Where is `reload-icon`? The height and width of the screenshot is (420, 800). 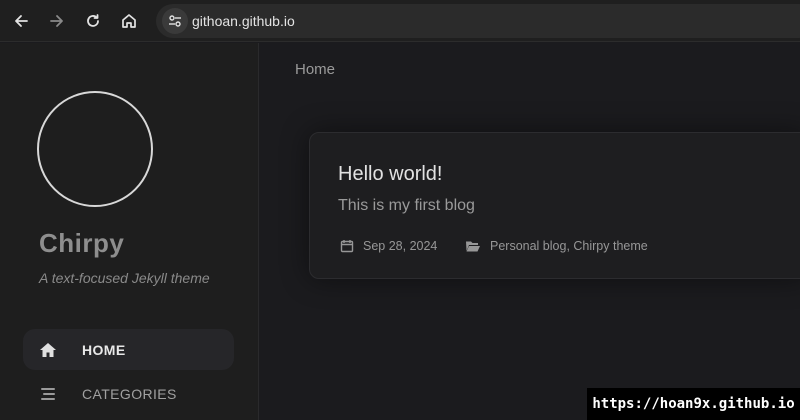 reload-icon is located at coordinates (93, 20).